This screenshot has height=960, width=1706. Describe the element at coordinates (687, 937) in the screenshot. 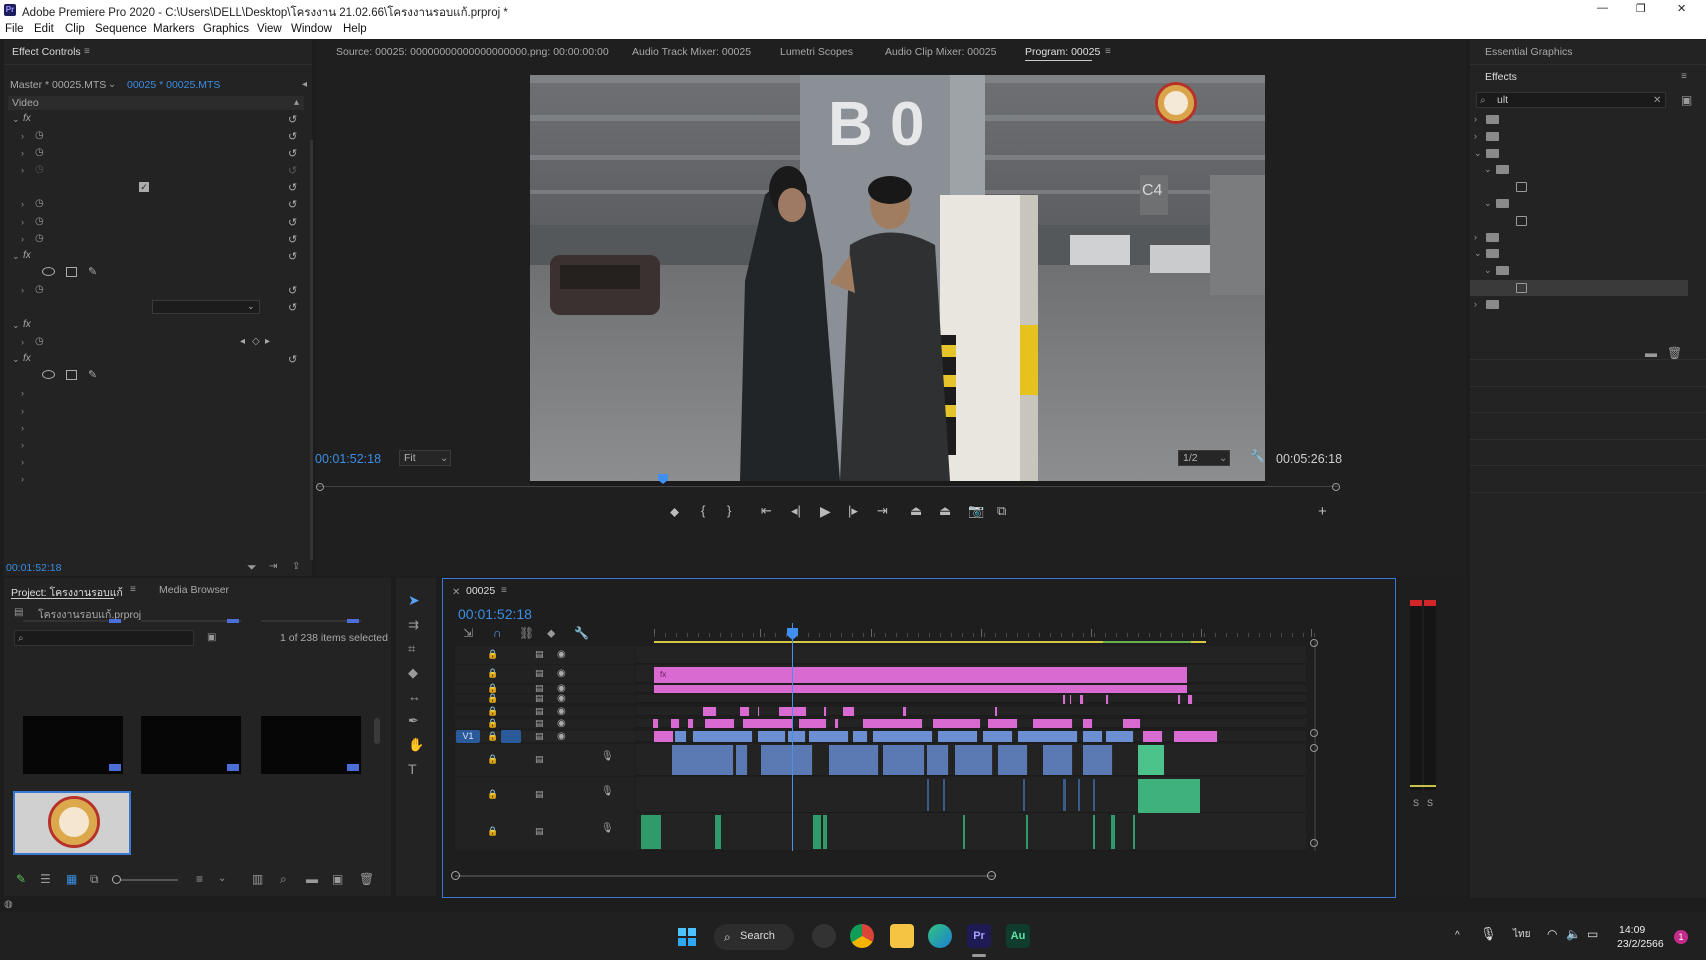

I see `windows-start-icon` at that location.